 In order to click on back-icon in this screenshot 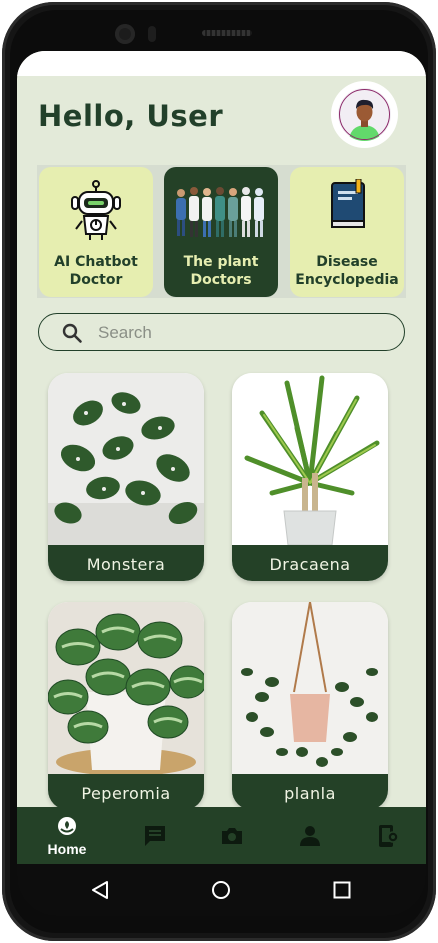, I will do `click(100, 890)`.